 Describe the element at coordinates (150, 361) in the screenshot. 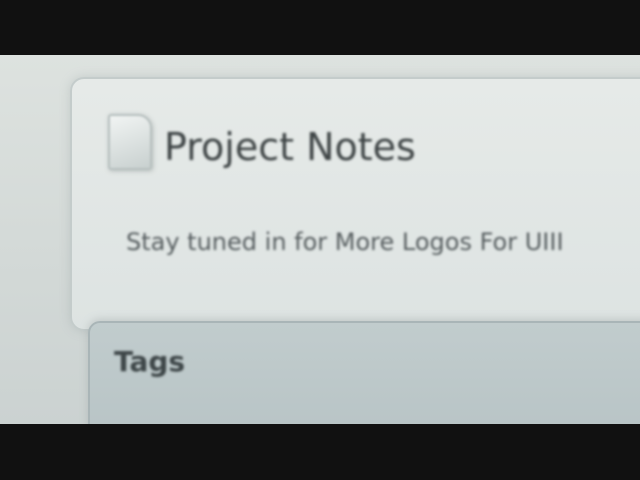

I see `tags-title: Tags` at that location.